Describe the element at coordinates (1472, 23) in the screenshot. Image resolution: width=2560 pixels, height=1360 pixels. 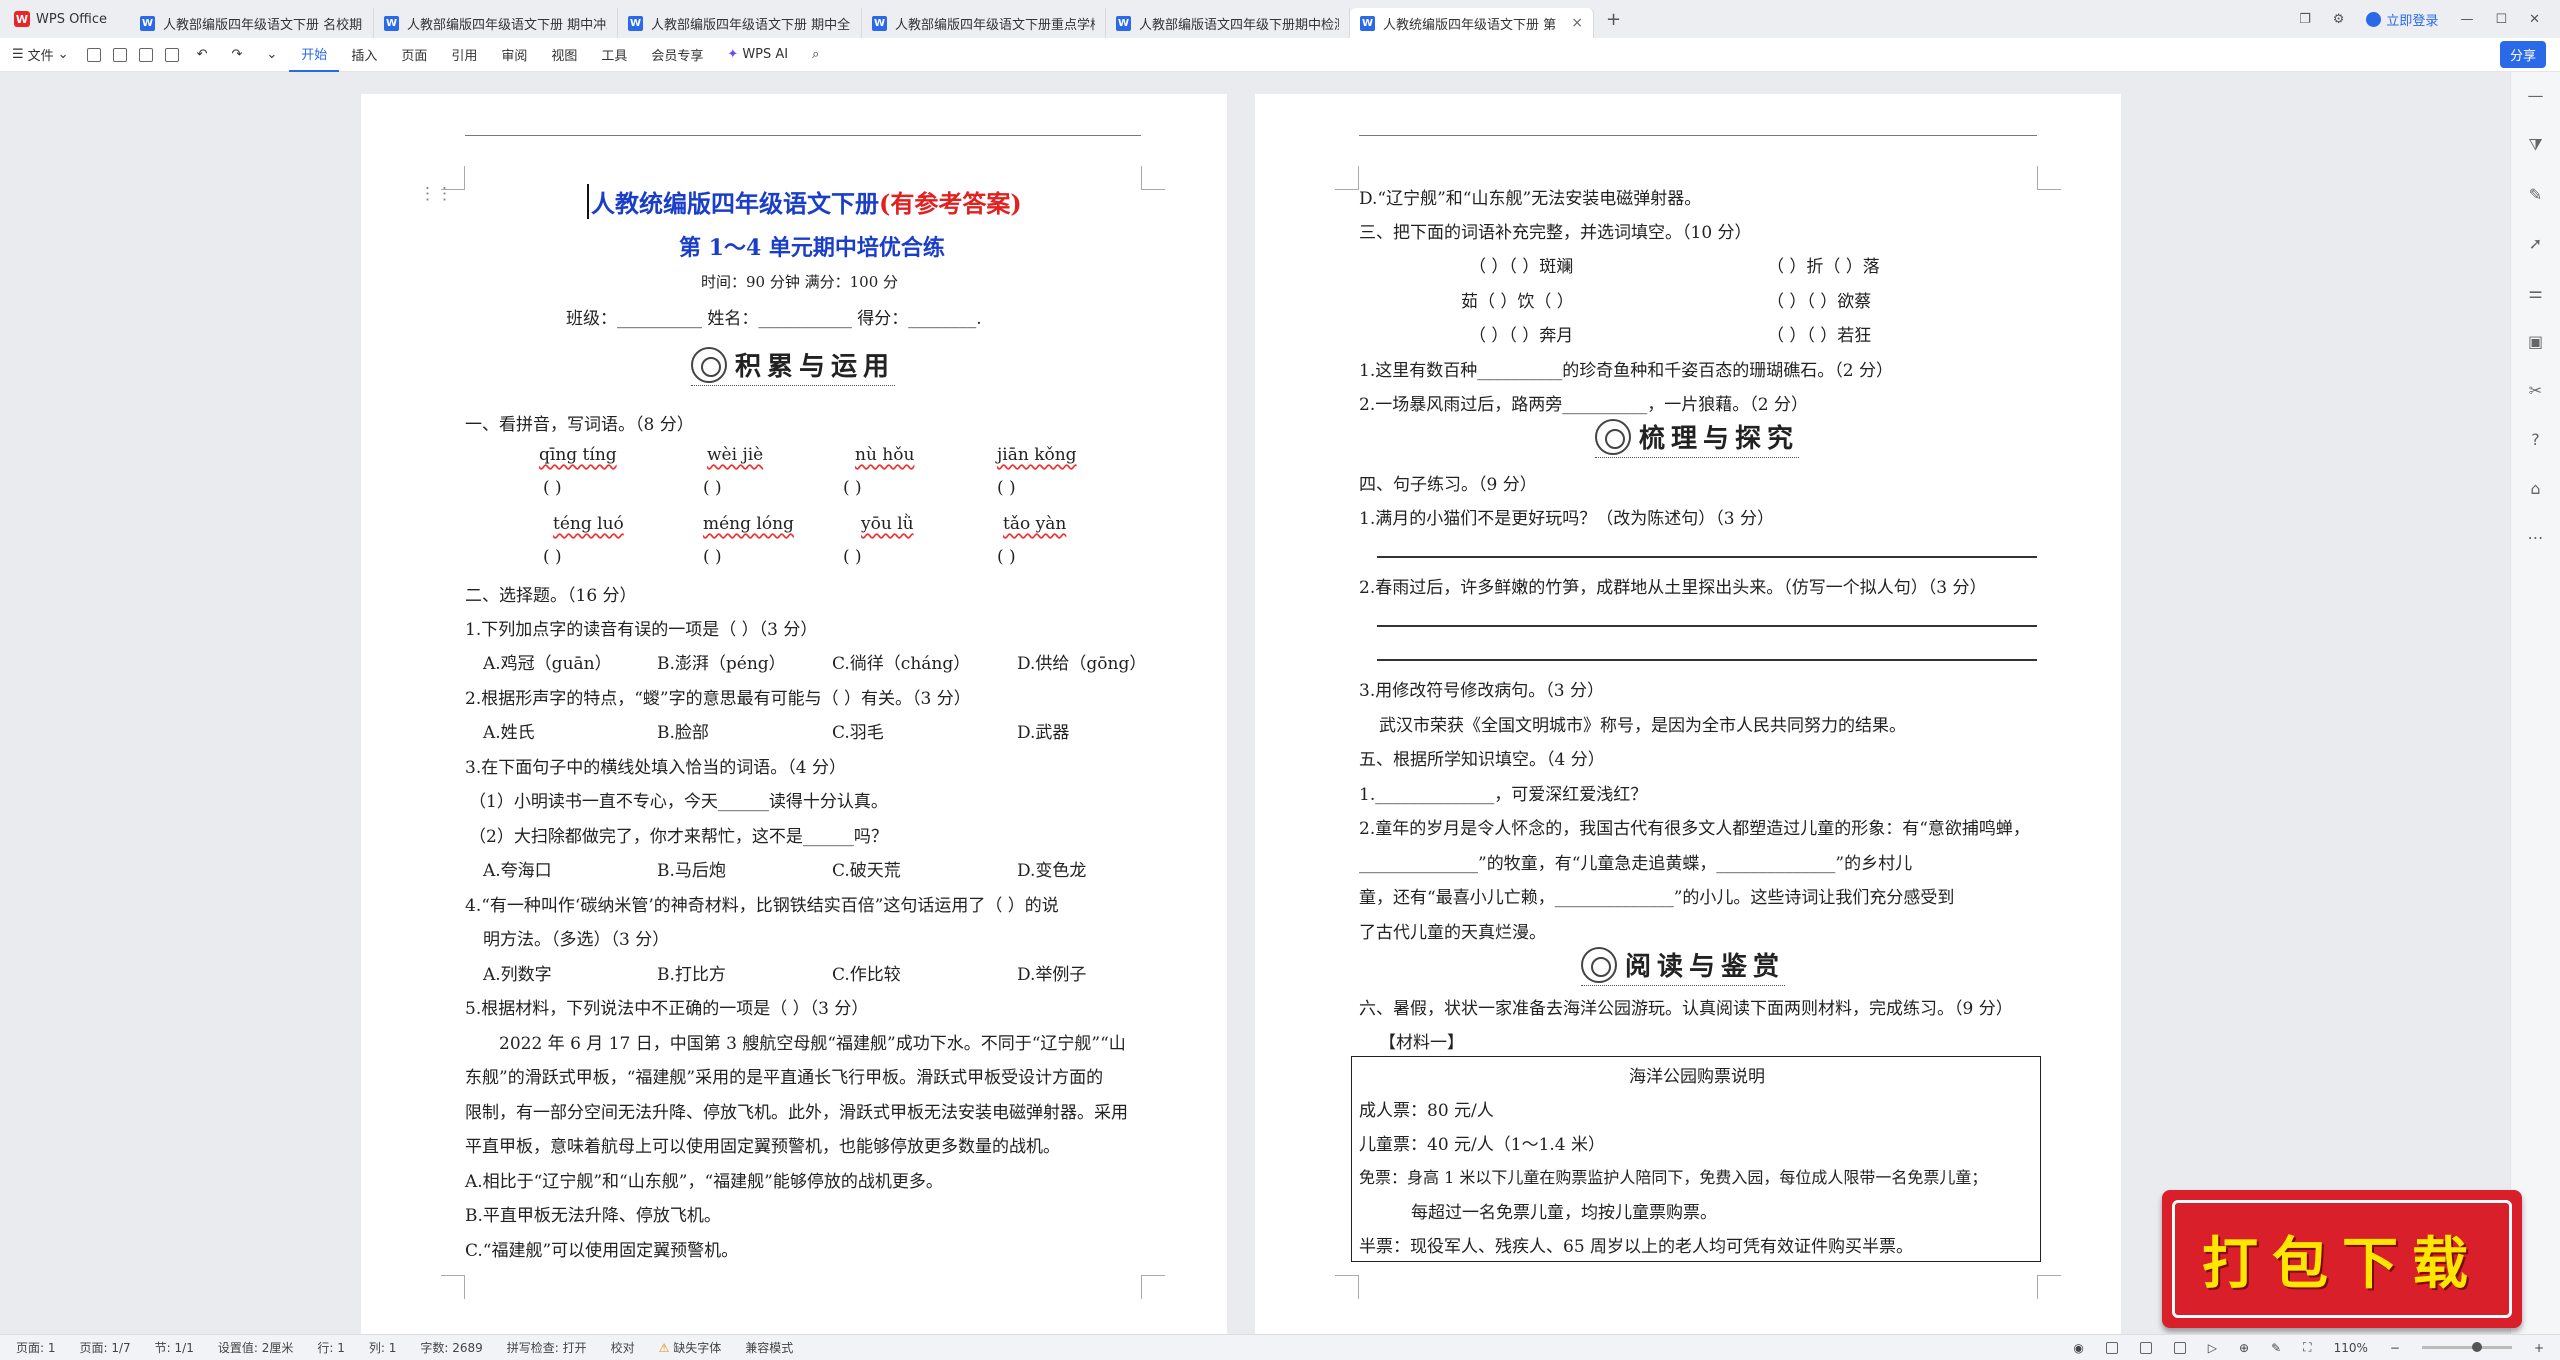
I see `document-tab-active: W 人教统编版四年级语文下册 第 ×` at that location.